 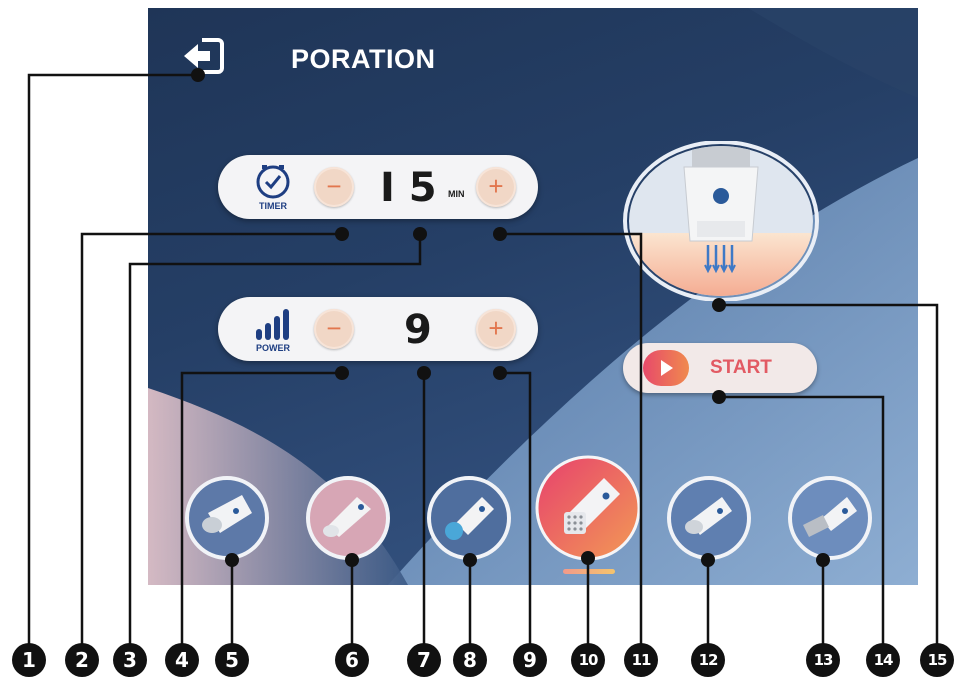 What do you see at coordinates (530, 660) in the screenshot?
I see `callout-9: 9` at bounding box center [530, 660].